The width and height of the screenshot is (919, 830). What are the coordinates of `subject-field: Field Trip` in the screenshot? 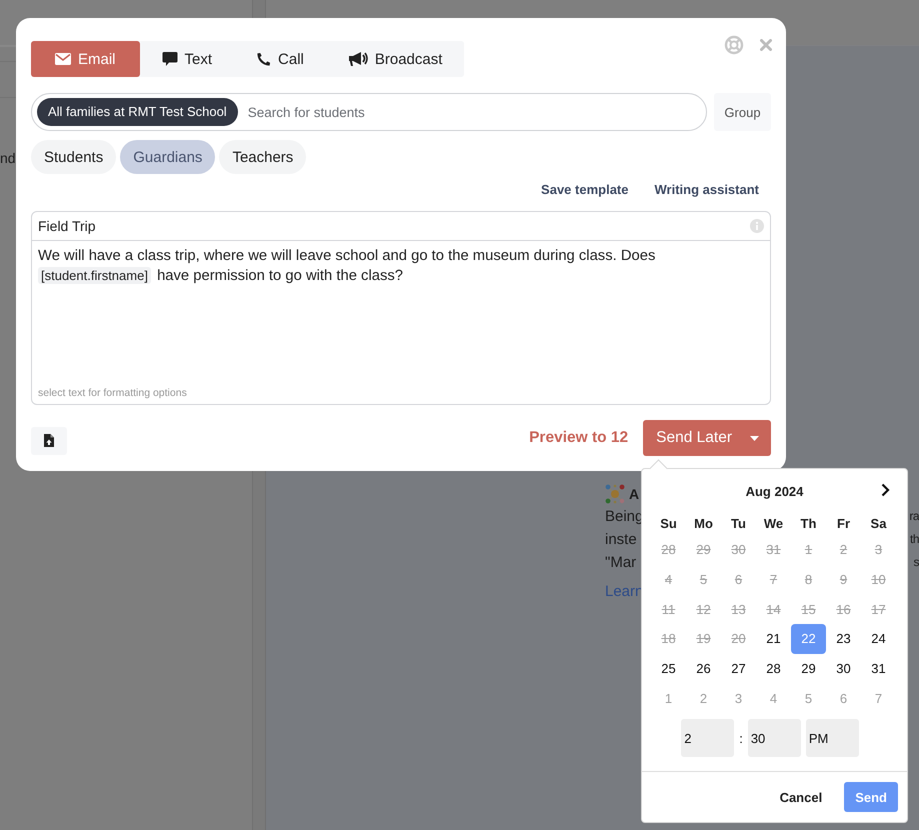 It's located at (394, 226).